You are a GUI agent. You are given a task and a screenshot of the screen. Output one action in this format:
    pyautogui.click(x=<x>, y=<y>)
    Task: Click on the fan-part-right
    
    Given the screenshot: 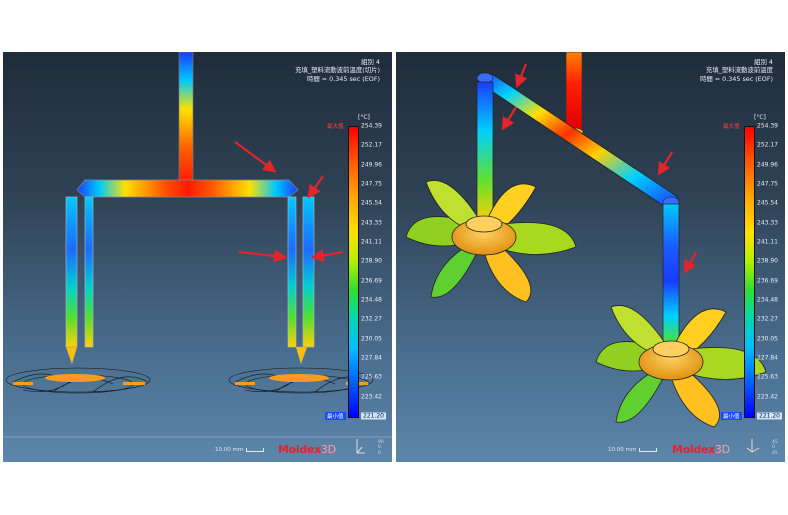 What is the action you would take?
    pyautogui.click(x=681, y=366)
    